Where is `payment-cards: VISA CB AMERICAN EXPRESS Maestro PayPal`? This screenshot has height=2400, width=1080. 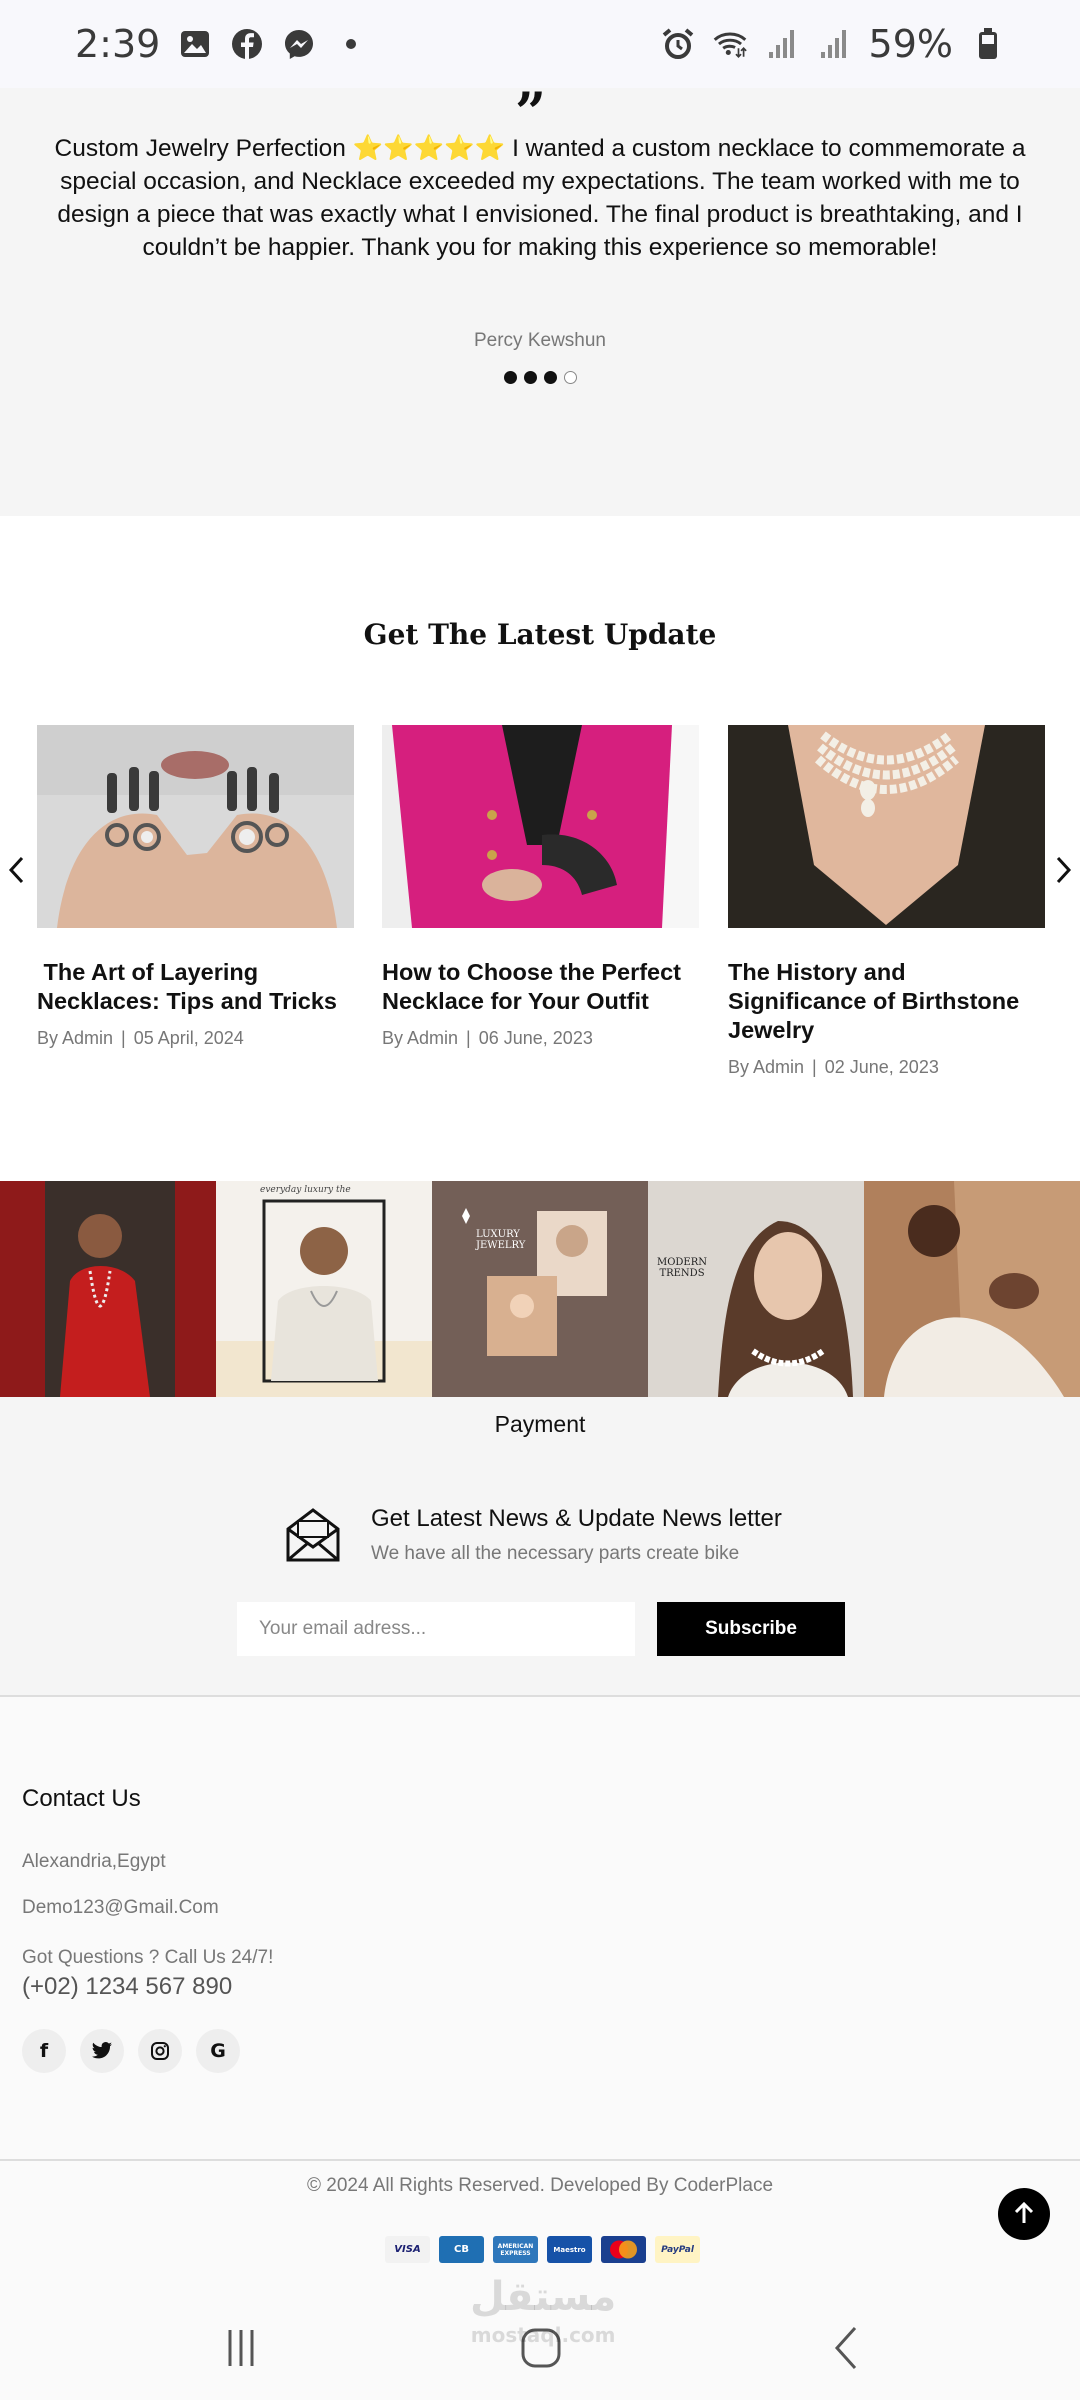 payment-cards: VISA CB AMERICAN EXPRESS Maestro PayPal is located at coordinates (542, 2249).